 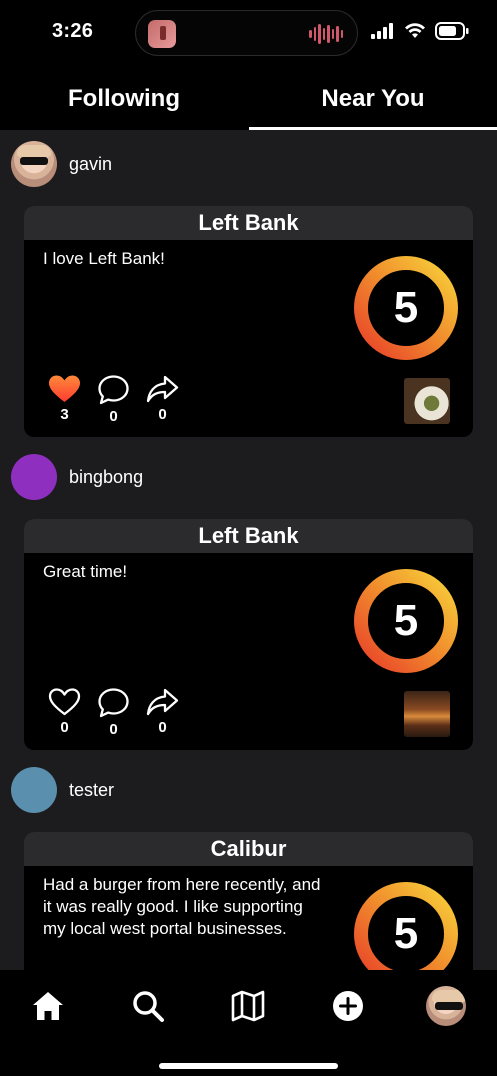 I want to click on like-button: 3, so click(x=64, y=399).